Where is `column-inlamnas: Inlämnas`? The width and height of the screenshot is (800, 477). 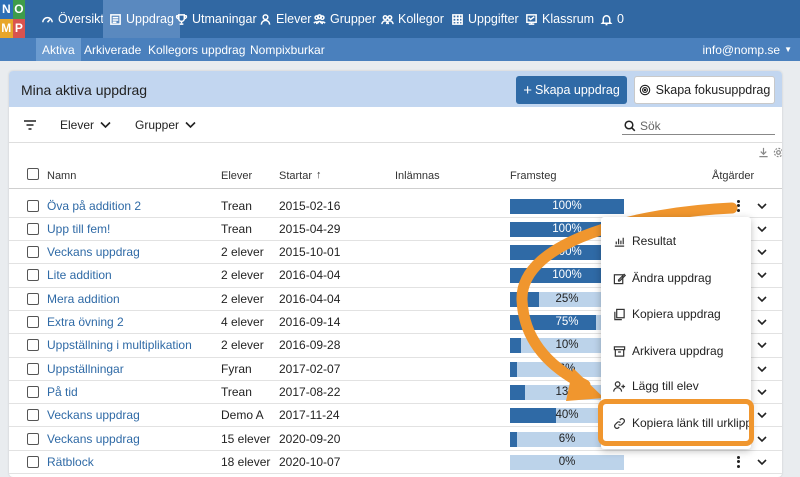
column-inlamnas: Inlämnas is located at coordinates (417, 176).